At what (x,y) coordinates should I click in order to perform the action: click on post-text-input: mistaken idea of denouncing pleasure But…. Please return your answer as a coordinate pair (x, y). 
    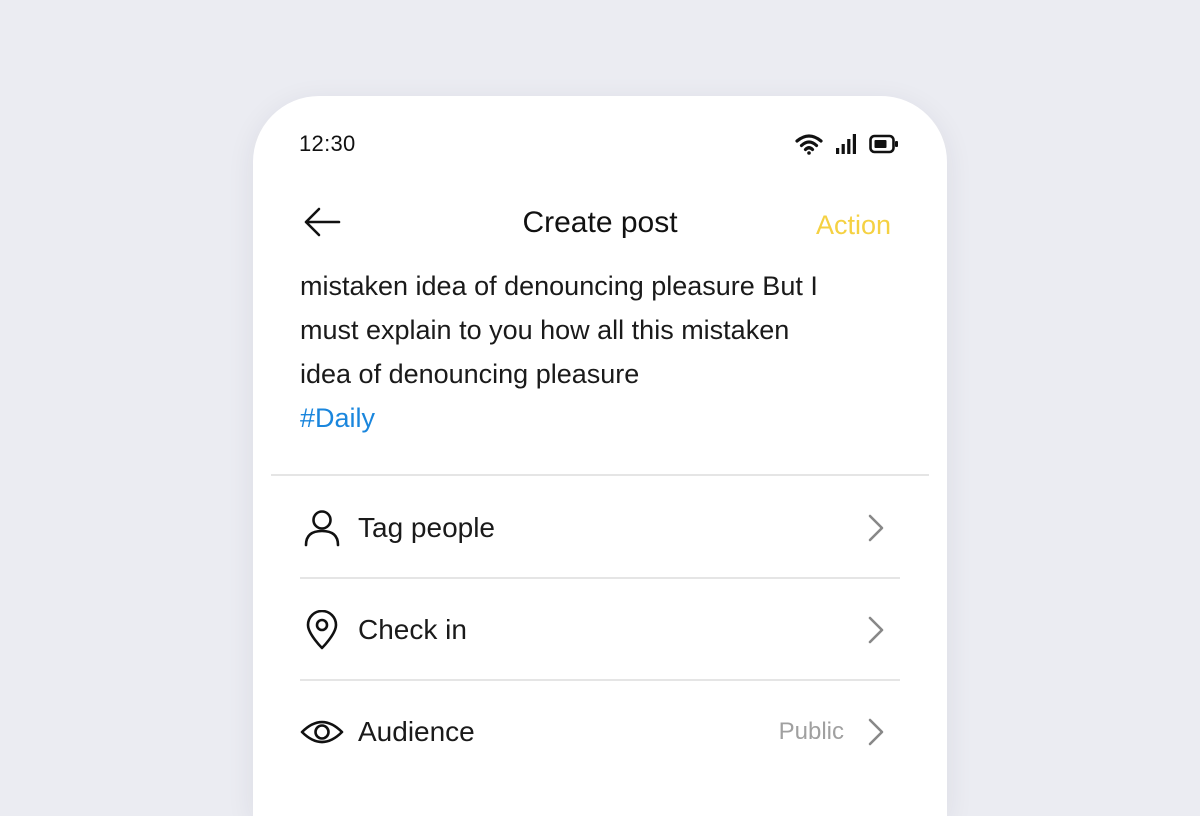
    Looking at the image, I should click on (593, 352).